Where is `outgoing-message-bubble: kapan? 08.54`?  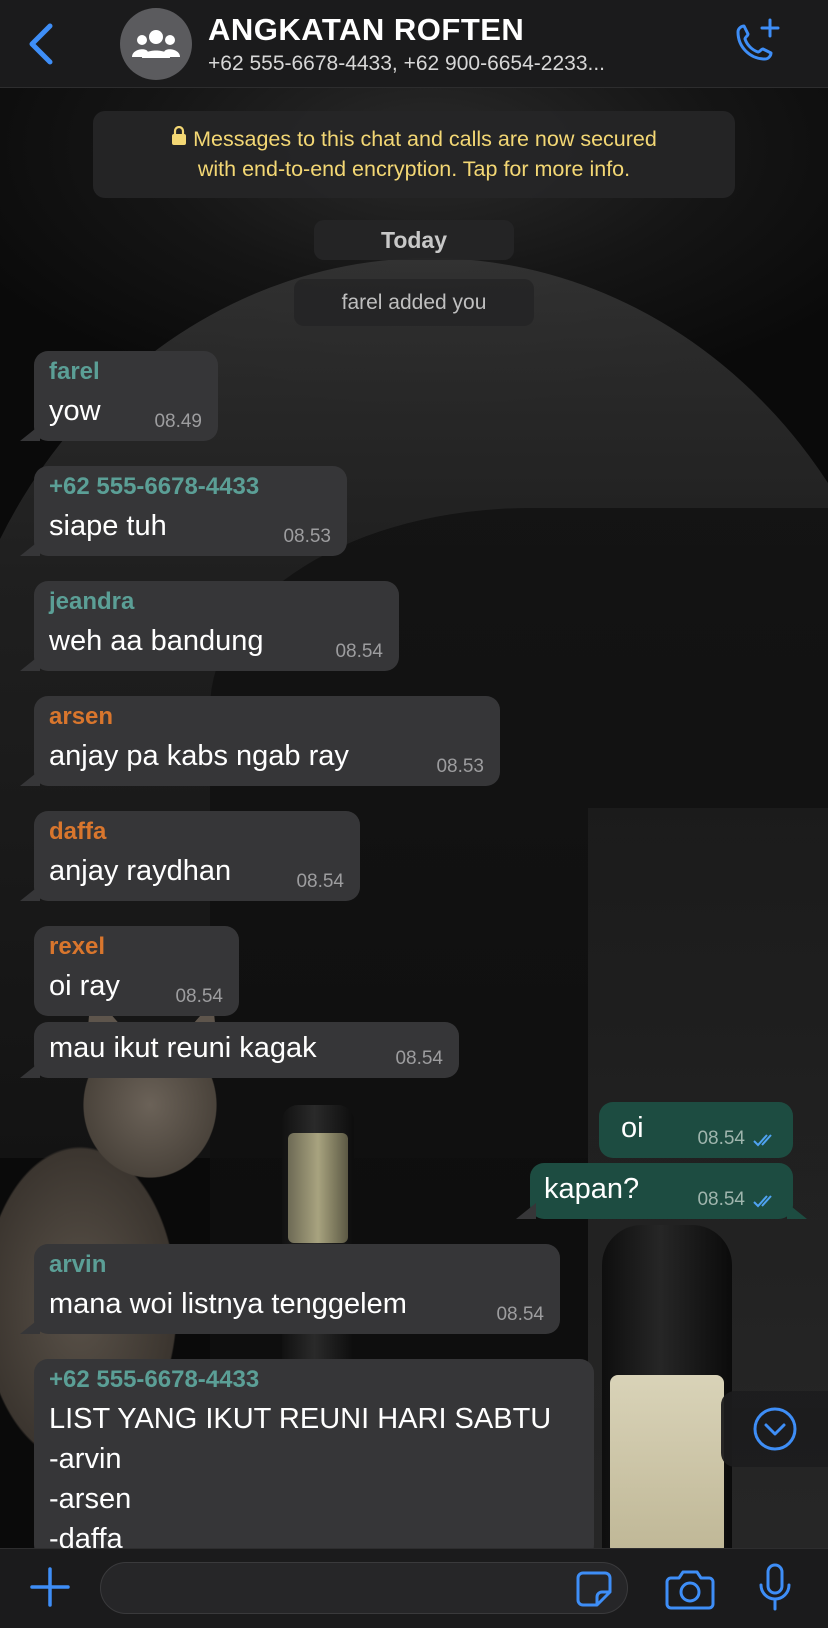 outgoing-message-bubble: kapan? 08.54 is located at coordinates (661, 1191).